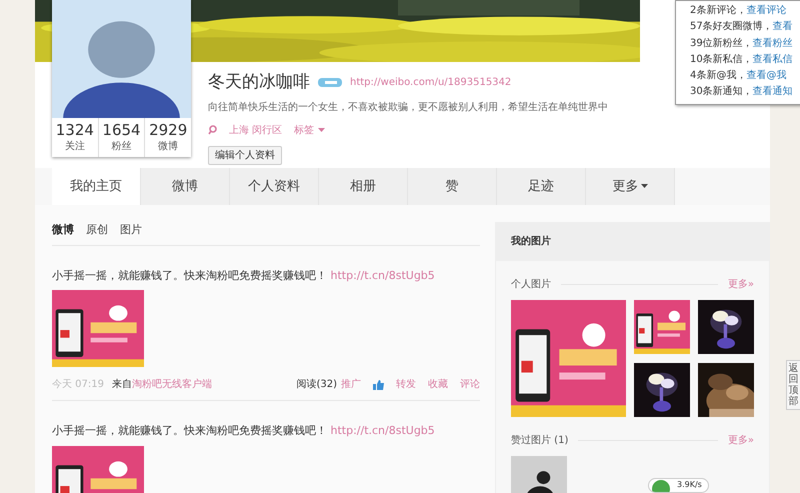 Image resolution: width=800 pixels, height=493 pixels. I want to click on notification-link: 查看, so click(782, 26).